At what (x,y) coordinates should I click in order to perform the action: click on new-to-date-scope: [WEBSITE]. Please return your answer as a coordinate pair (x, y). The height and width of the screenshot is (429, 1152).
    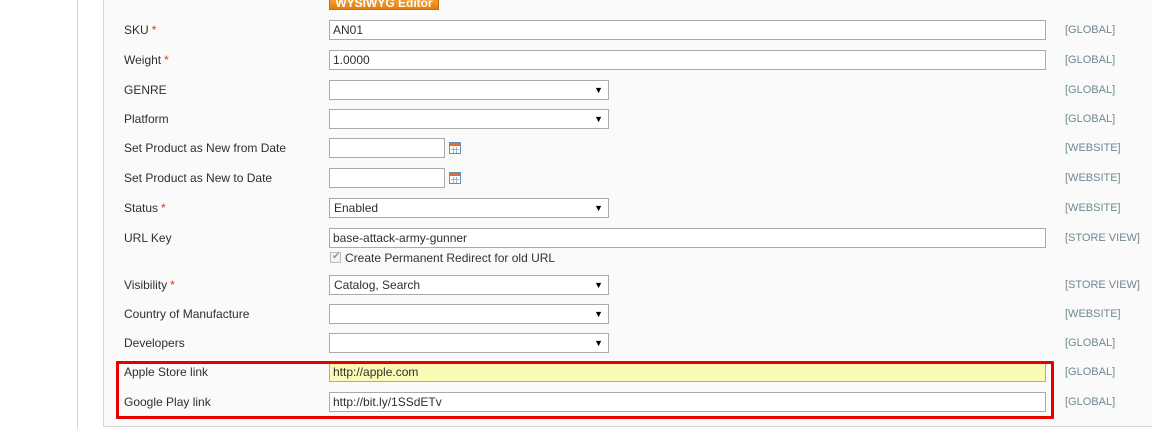
    Looking at the image, I should click on (1093, 178).